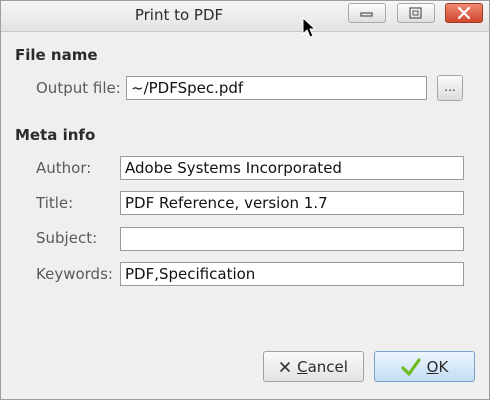 This screenshot has width=490, height=400. Describe the element at coordinates (55, 135) in the screenshot. I see `meta-info-heading: Meta info` at that location.